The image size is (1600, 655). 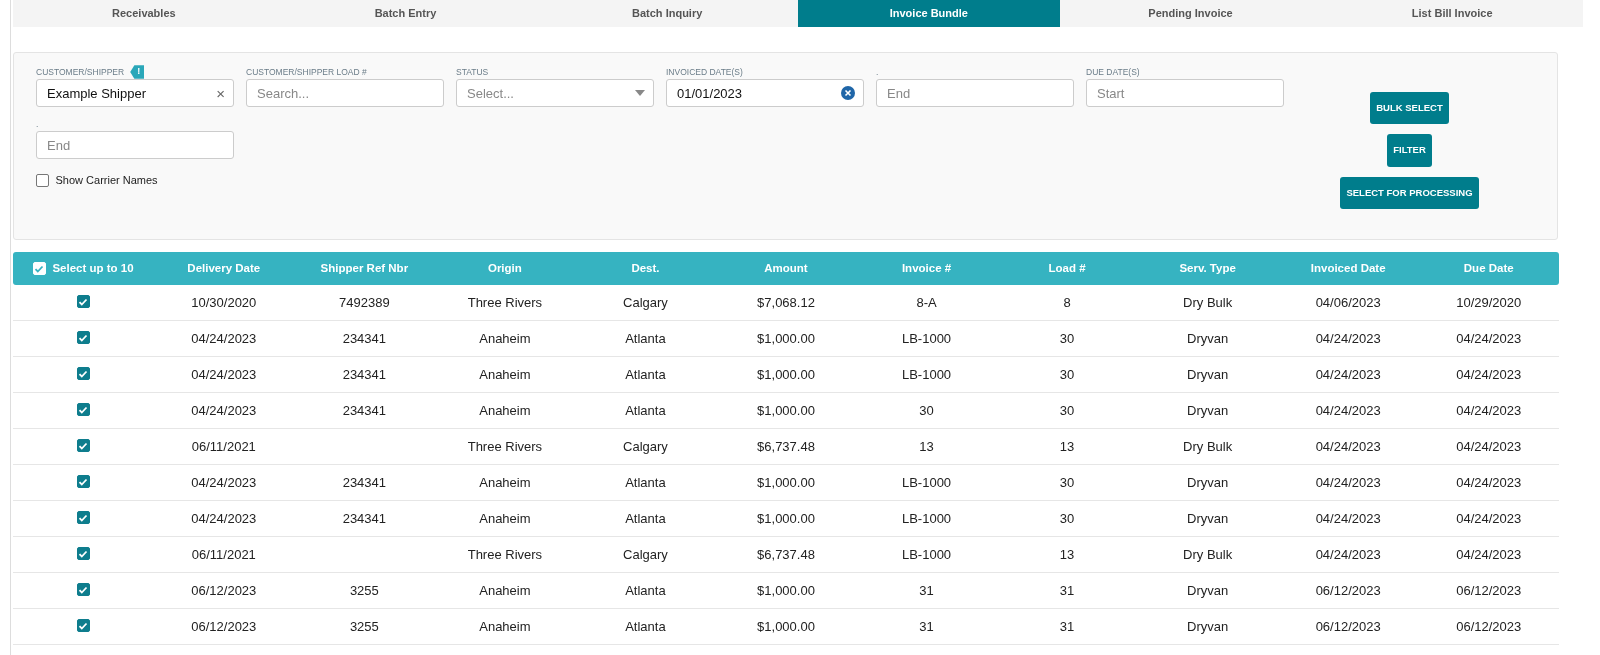 What do you see at coordinates (667, 13) in the screenshot?
I see `tab: Batch Inquiry` at bounding box center [667, 13].